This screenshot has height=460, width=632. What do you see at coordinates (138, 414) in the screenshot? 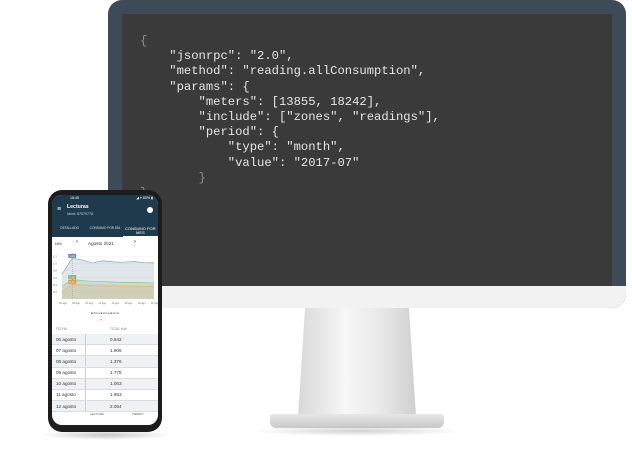
I see `footer-tiempo: TIEMPO` at bounding box center [138, 414].